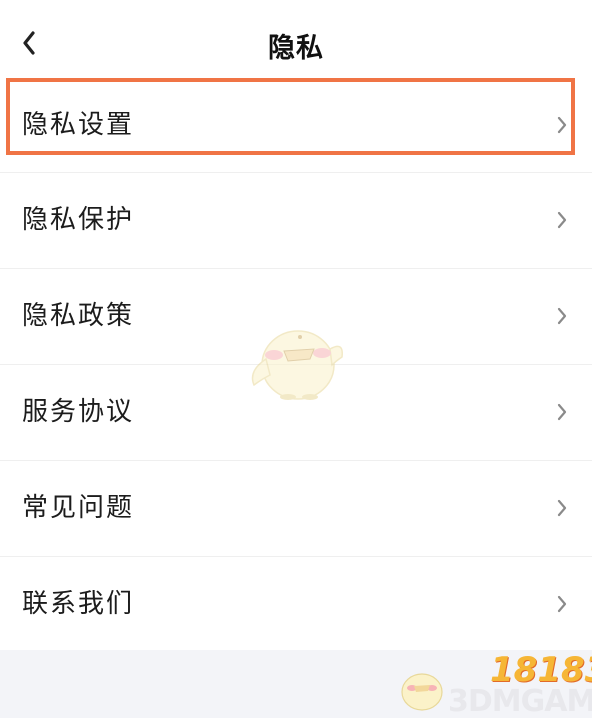  What do you see at coordinates (78, 604) in the screenshot?
I see `menu-item-label: 联系我们` at bounding box center [78, 604].